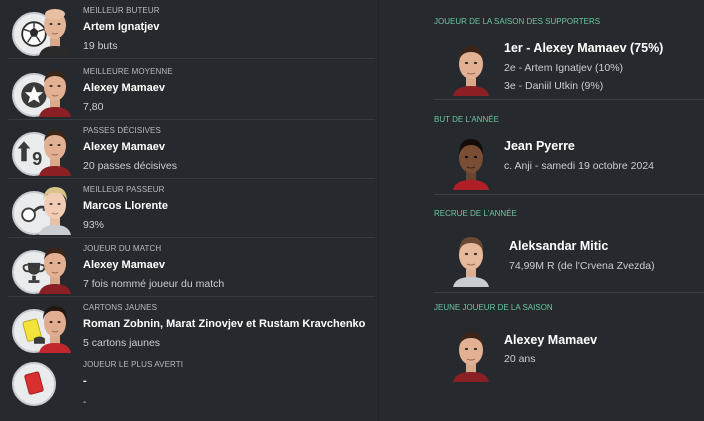  What do you see at coordinates (475, 213) in the screenshot?
I see `section-category: Recrue de l'année` at bounding box center [475, 213].